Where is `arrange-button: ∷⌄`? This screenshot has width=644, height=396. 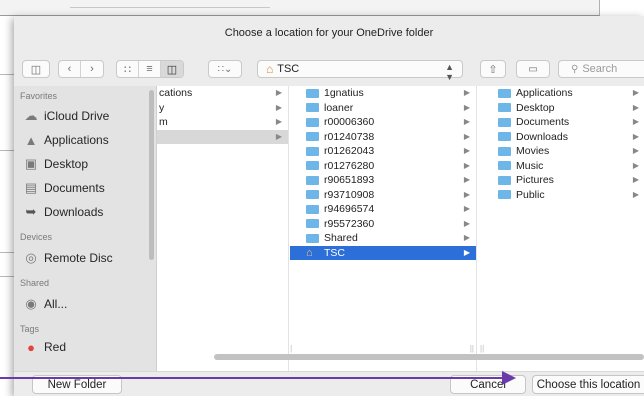
arrange-button: ∷⌄ is located at coordinates (225, 69).